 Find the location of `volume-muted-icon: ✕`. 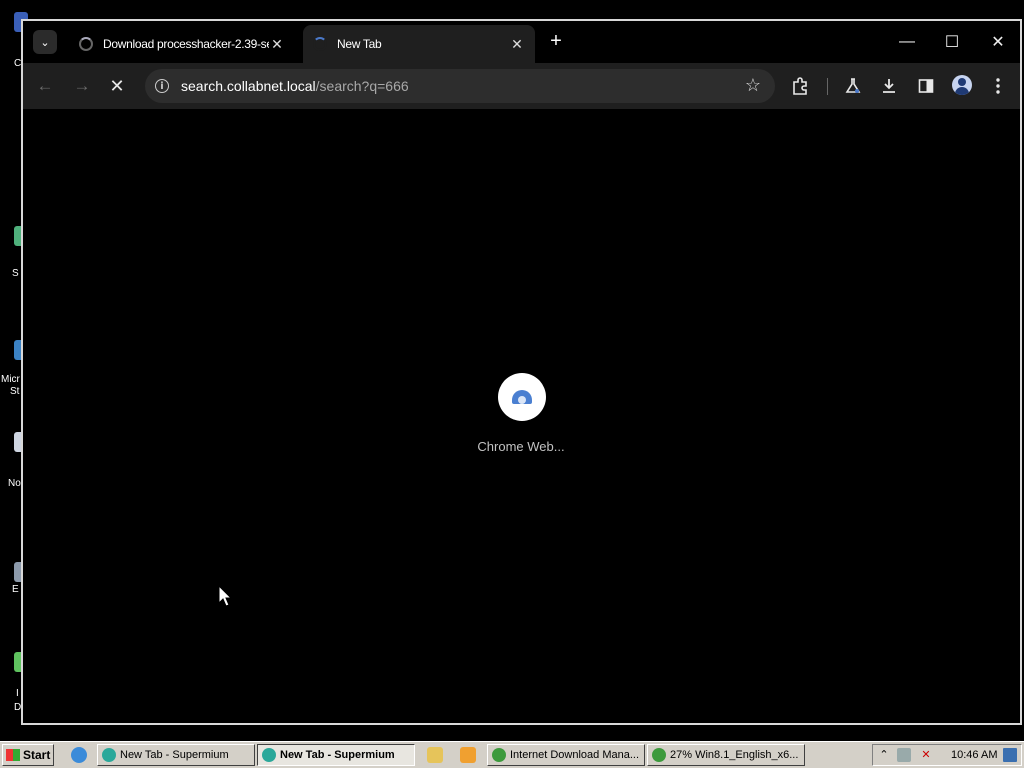

volume-muted-icon: ✕ is located at coordinates (926, 755).